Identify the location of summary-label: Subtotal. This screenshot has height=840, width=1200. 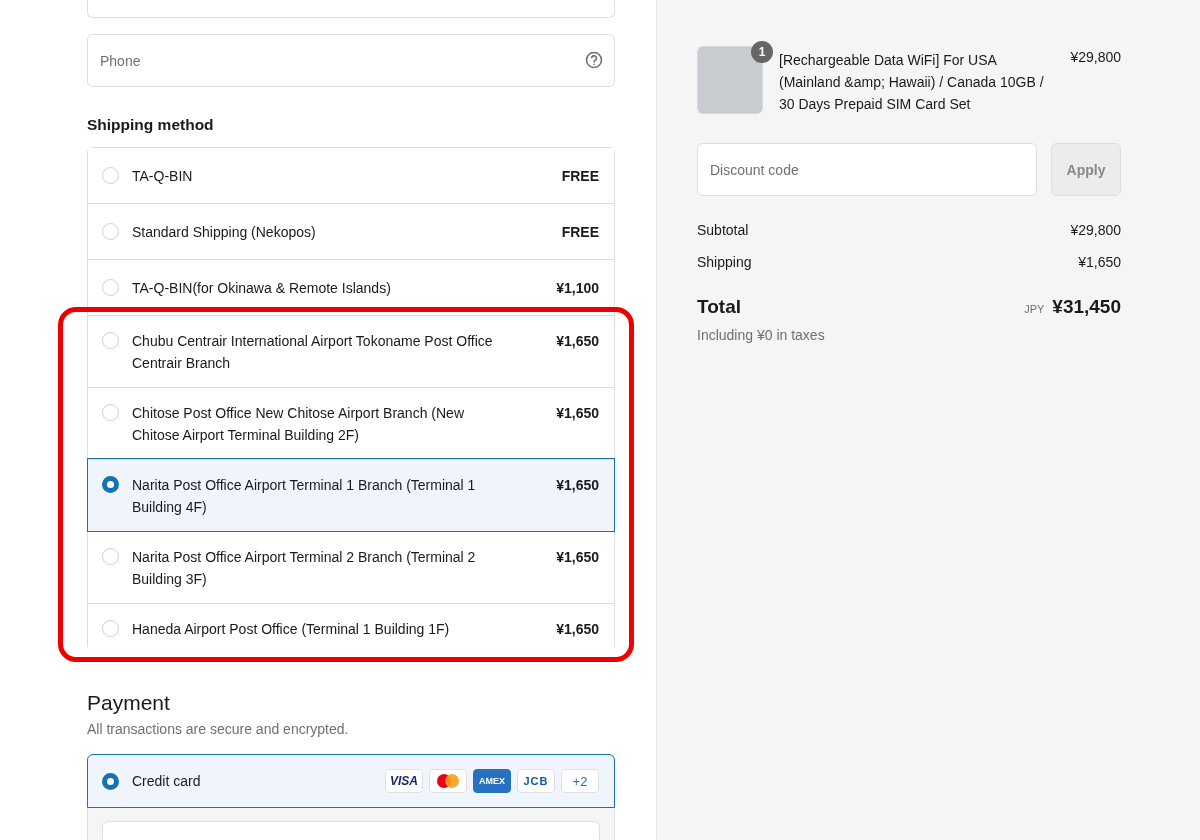
(723, 230).